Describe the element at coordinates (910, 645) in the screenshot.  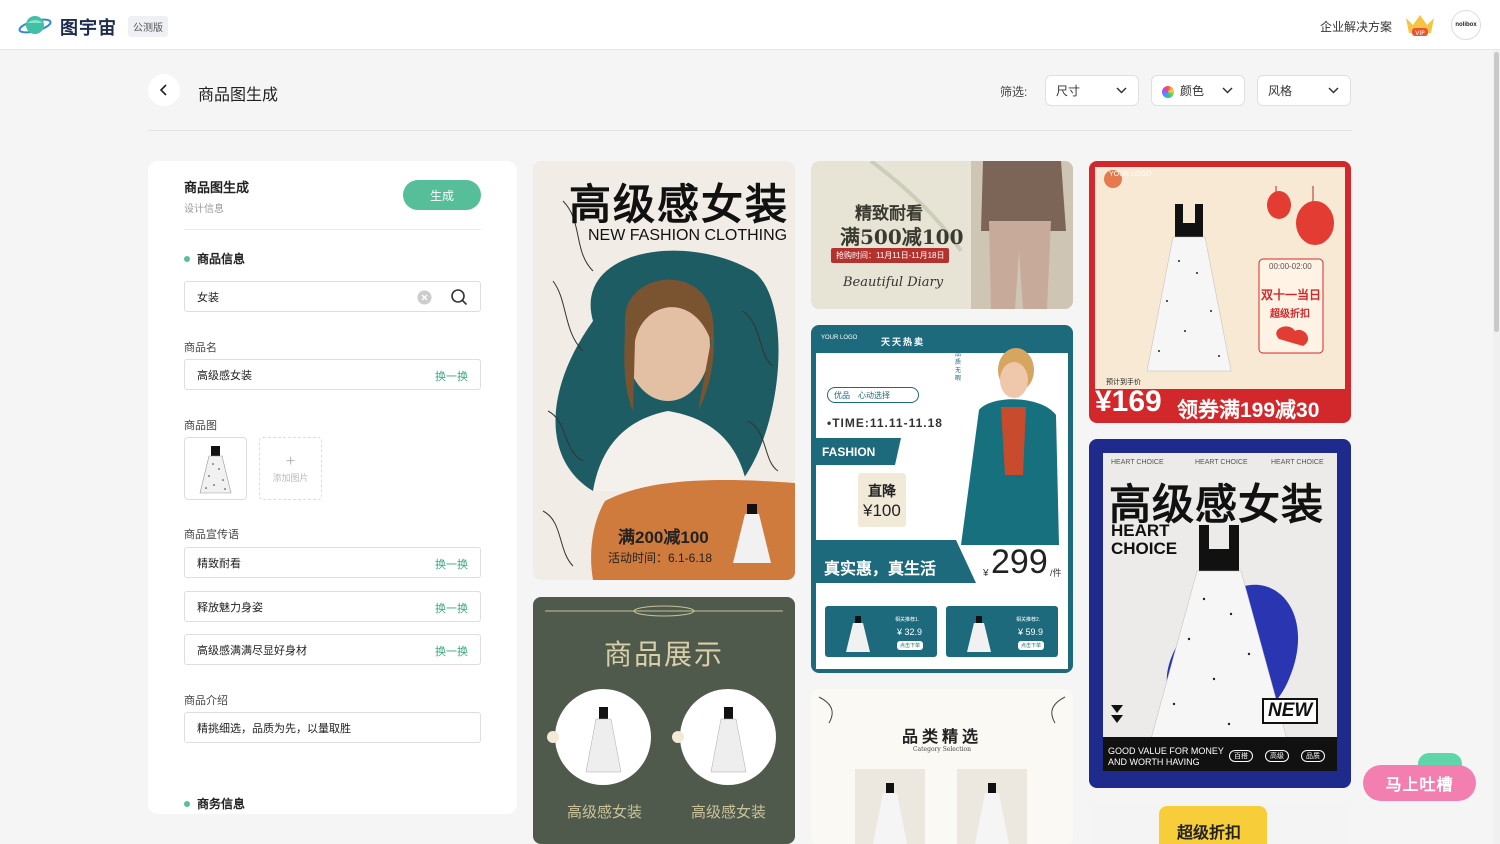
I see `rec1-buy-button: 点击下单` at that location.